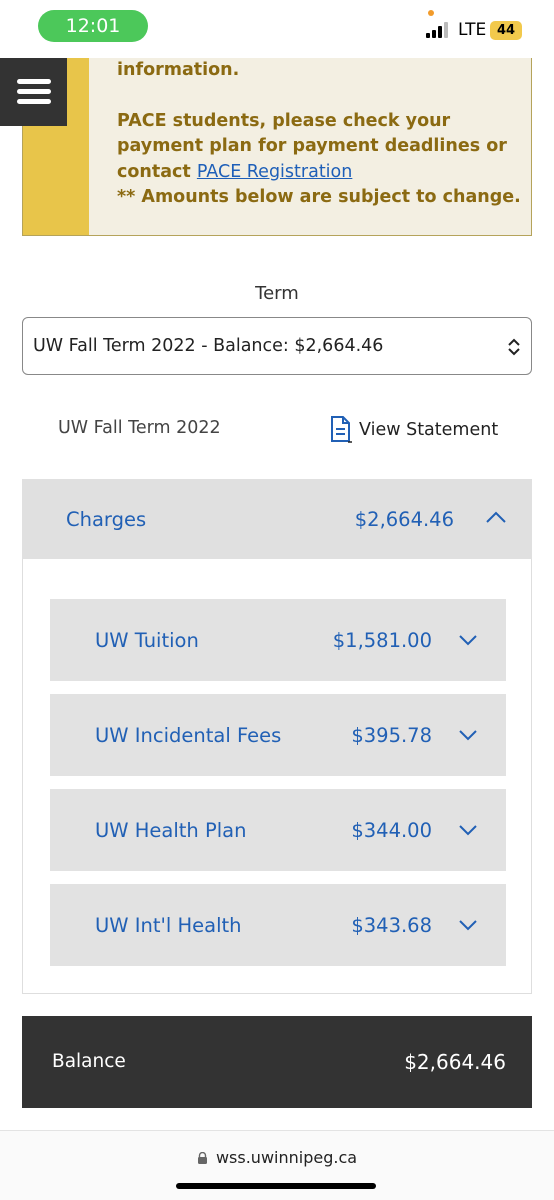 The width and height of the screenshot is (554, 1200). I want to click on charge-name: UW Tuition, so click(147, 640).